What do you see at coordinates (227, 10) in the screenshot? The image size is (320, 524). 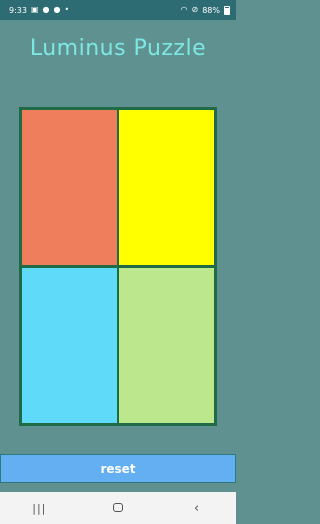 I see `battery-icon` at bounding box center [227, 10].